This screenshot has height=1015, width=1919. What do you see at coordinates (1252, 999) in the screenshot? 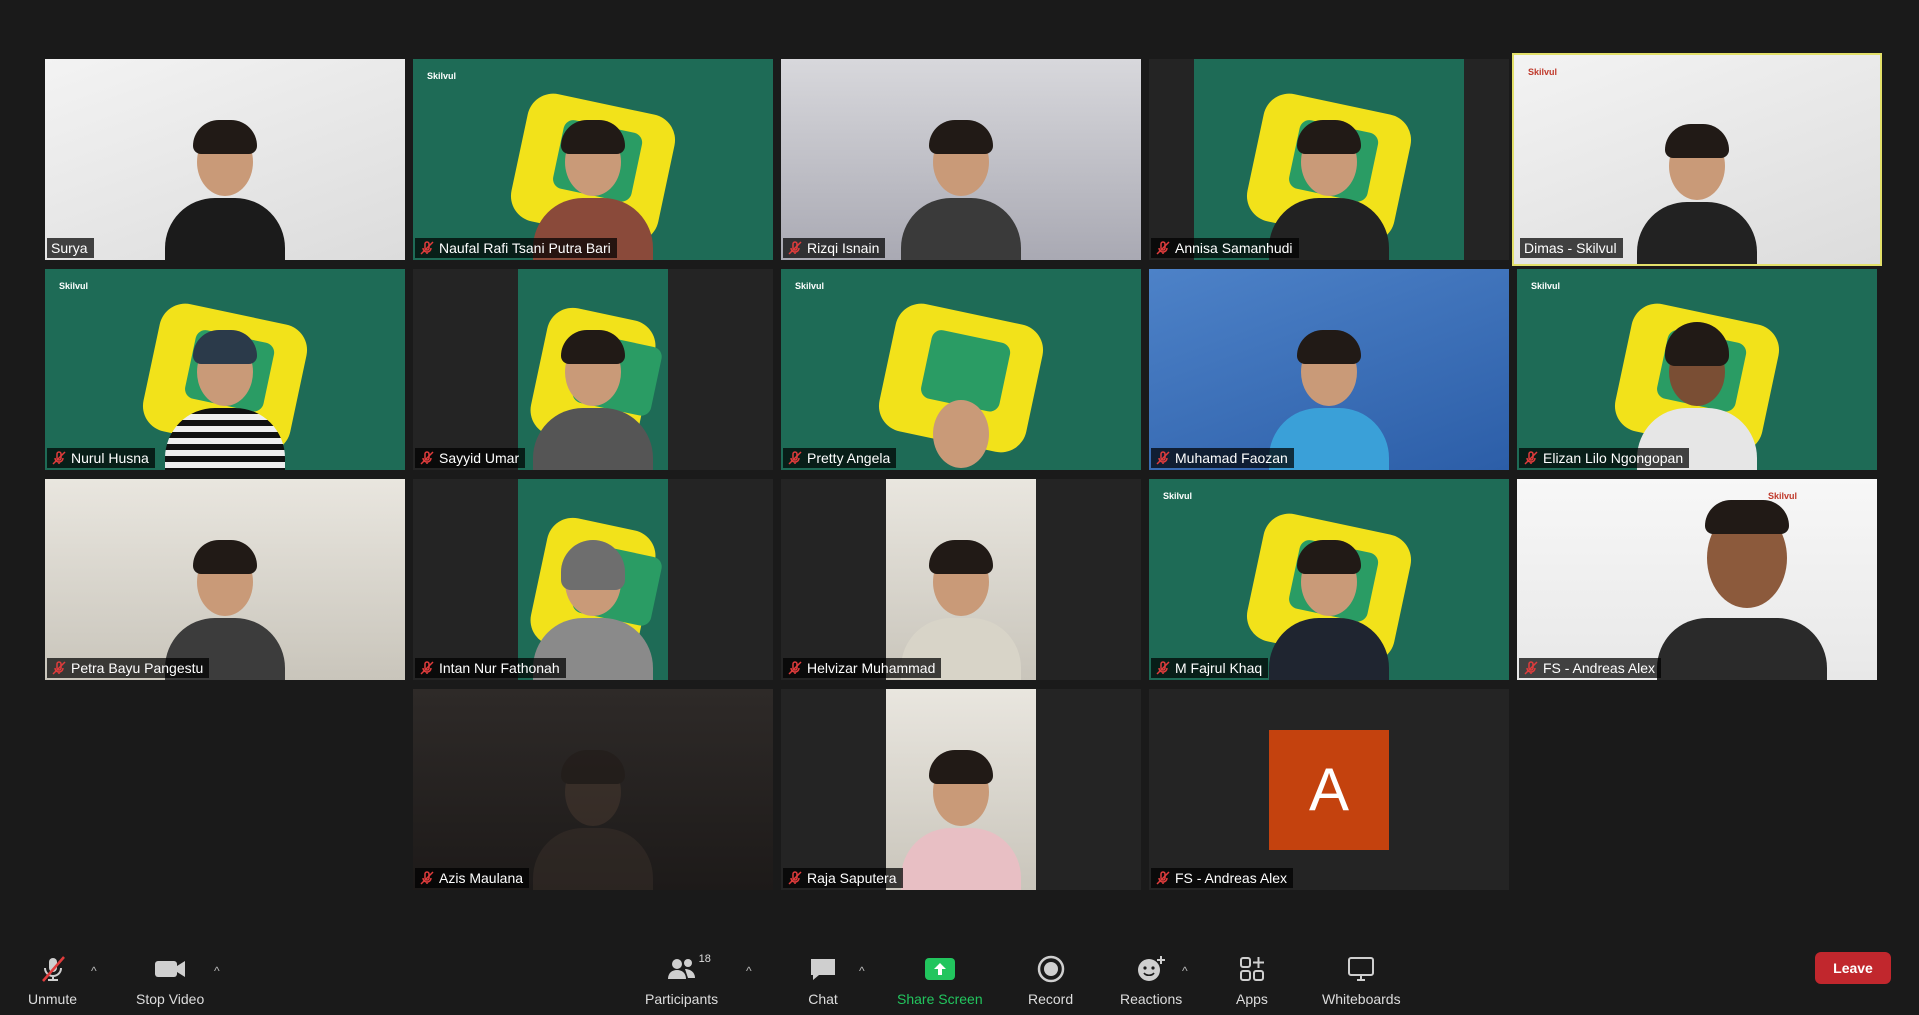
I see `apps-label: Apps` at bounding box center [1252, 999].